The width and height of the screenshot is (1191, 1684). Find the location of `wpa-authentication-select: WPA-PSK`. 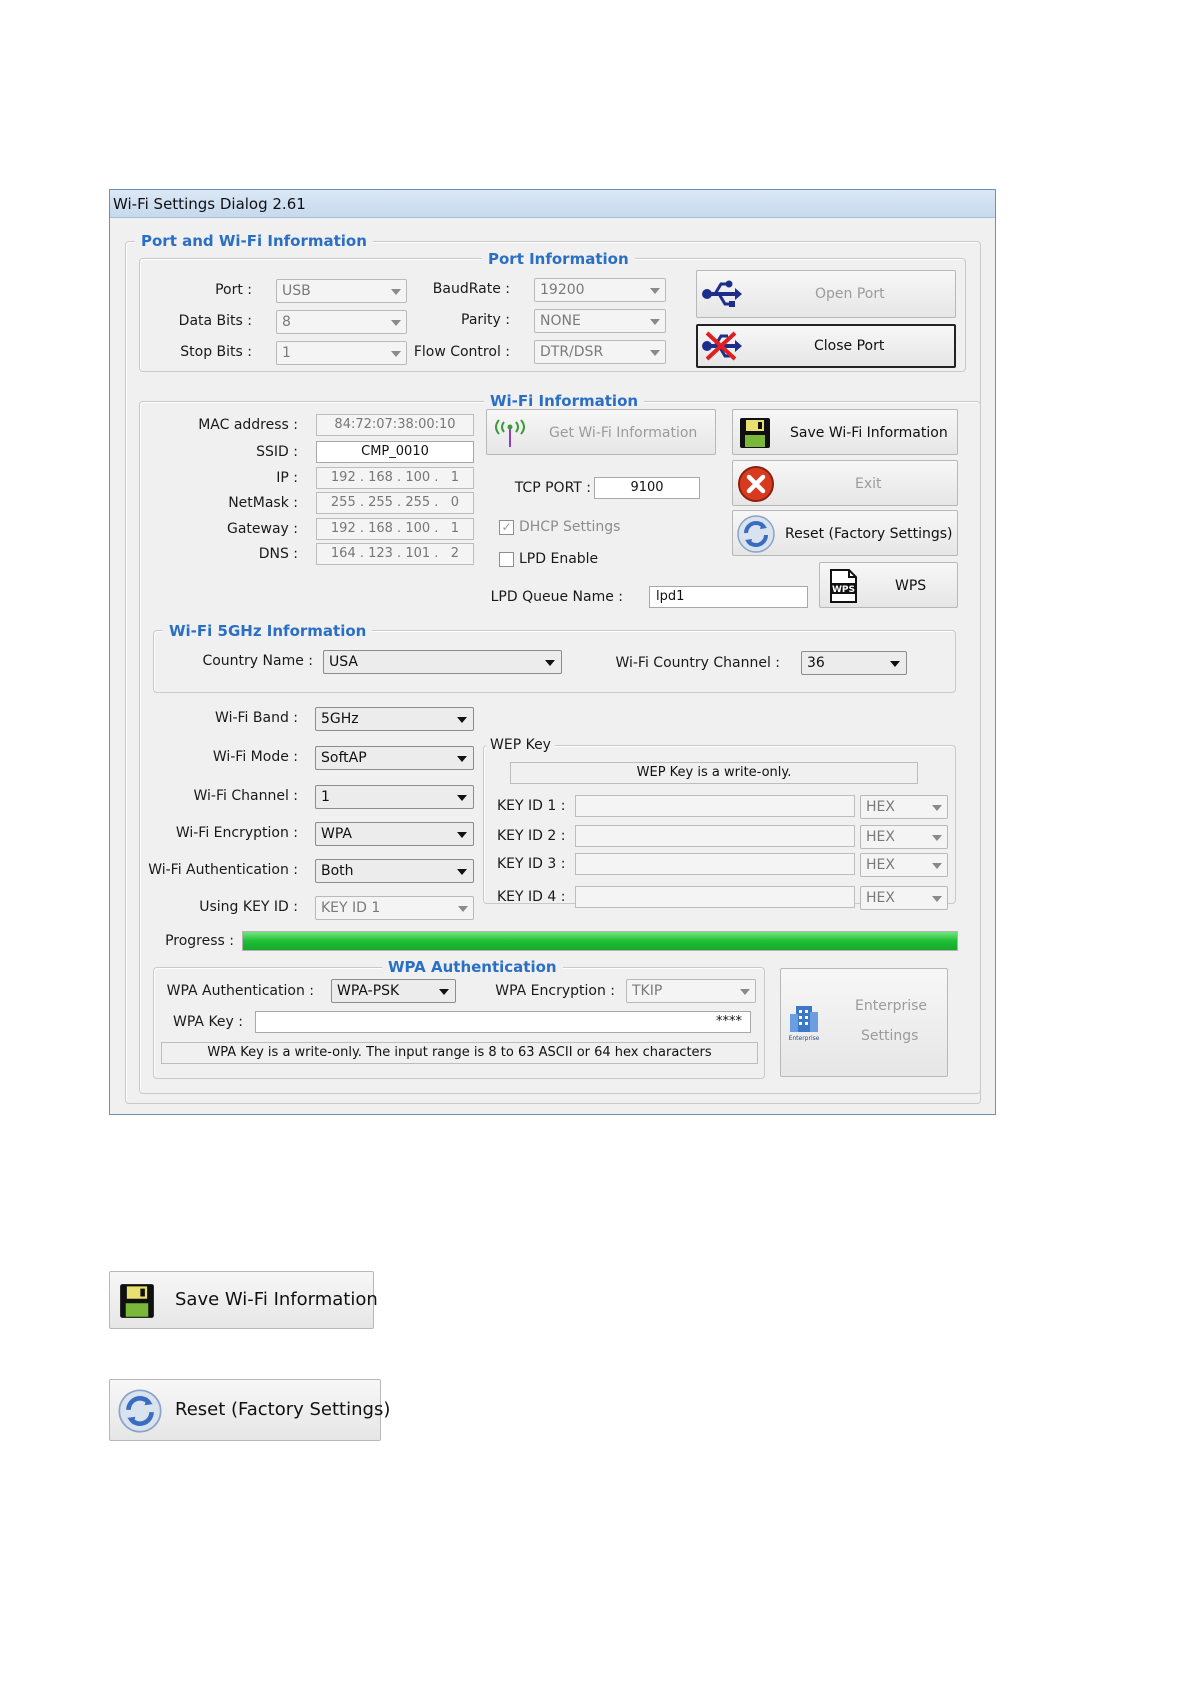

wpa-authentication-select: WPA-PSK is located at coordinates (393, 991).